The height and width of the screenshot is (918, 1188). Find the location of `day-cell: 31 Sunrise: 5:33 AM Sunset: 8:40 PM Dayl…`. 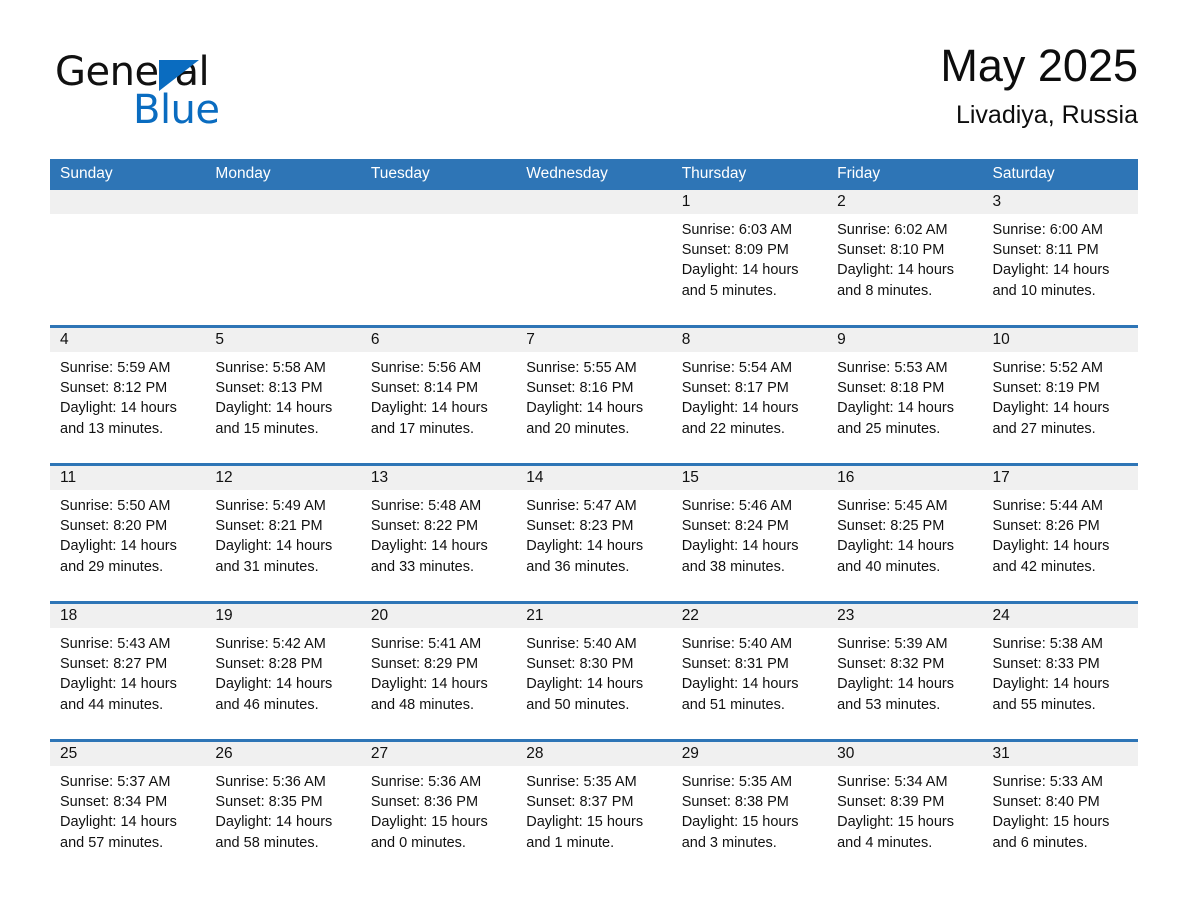

day-cell: 31 Sunrise: 5:33 AM Sunset: 8:40 PM Dayl… is located at coordinates (1060, 805).